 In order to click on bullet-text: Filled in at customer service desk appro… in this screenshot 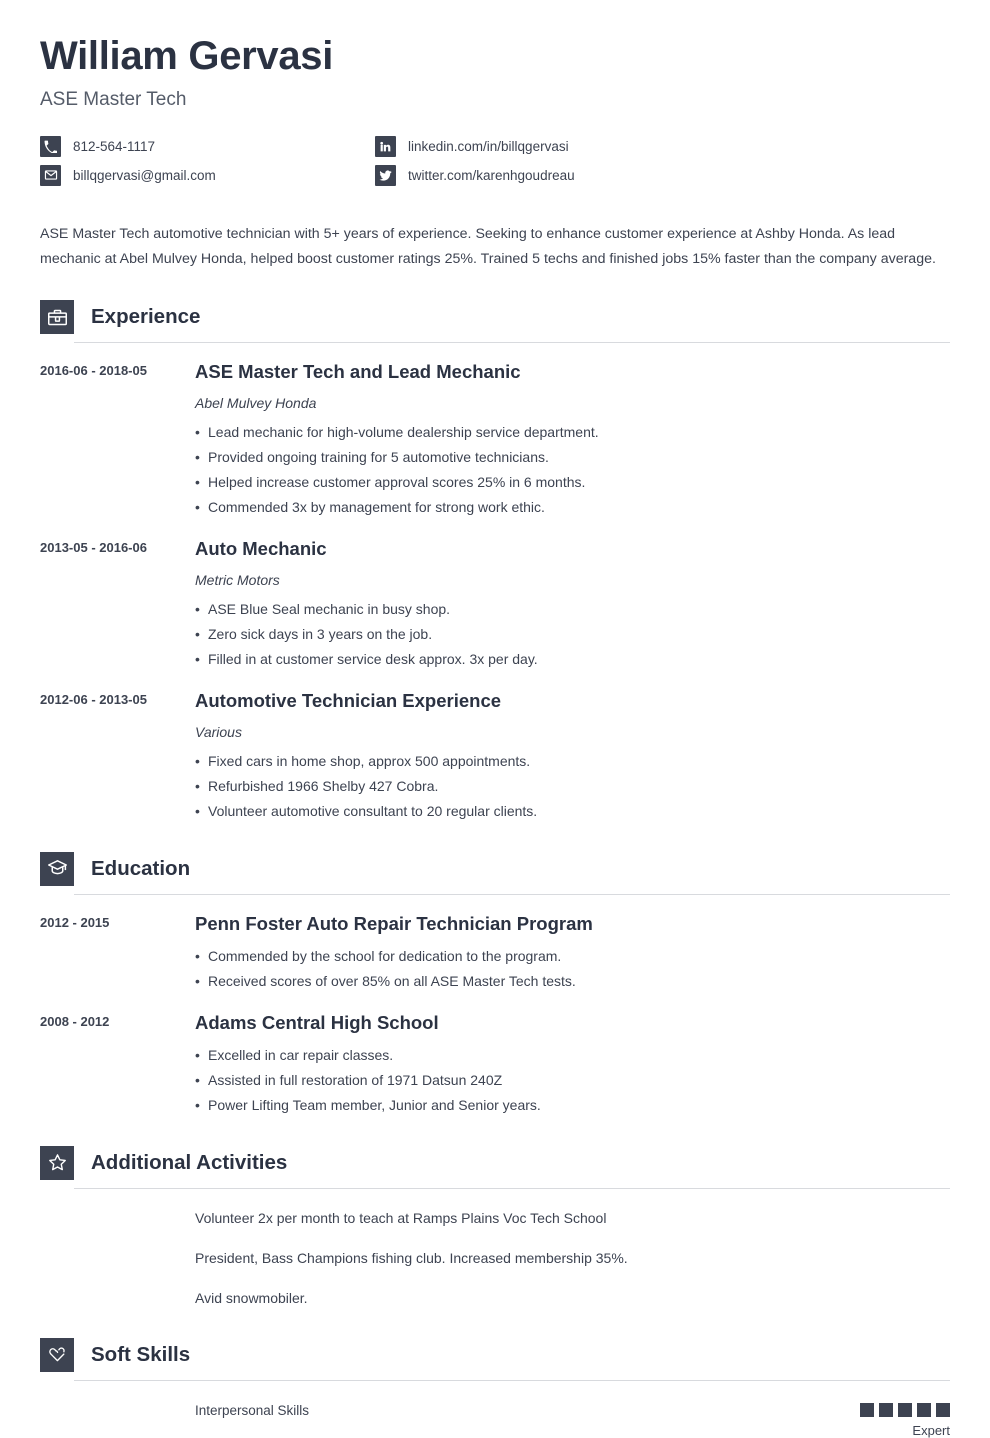, I will do `click(373, 659)`.